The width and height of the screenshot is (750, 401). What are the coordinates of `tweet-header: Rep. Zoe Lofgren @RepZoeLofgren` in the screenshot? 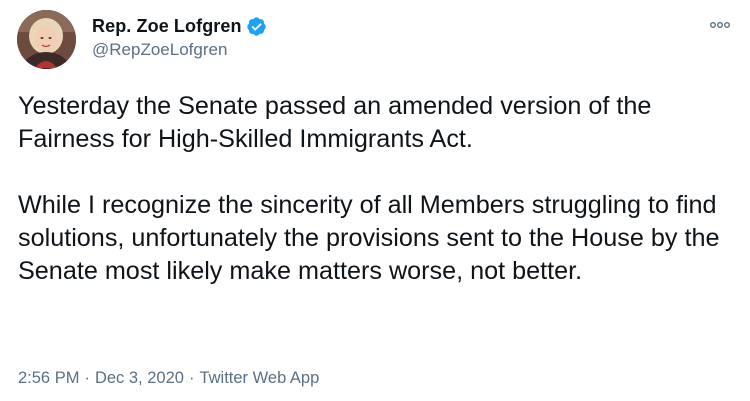 It's located at (179, 37).